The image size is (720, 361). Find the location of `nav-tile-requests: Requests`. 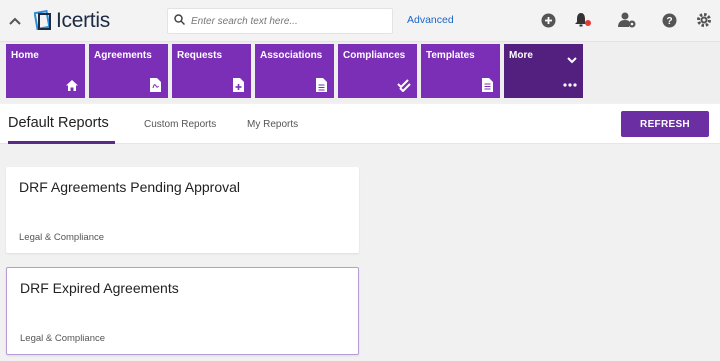

nav-tile-requests: Requests is located at coordinates (211, 71).